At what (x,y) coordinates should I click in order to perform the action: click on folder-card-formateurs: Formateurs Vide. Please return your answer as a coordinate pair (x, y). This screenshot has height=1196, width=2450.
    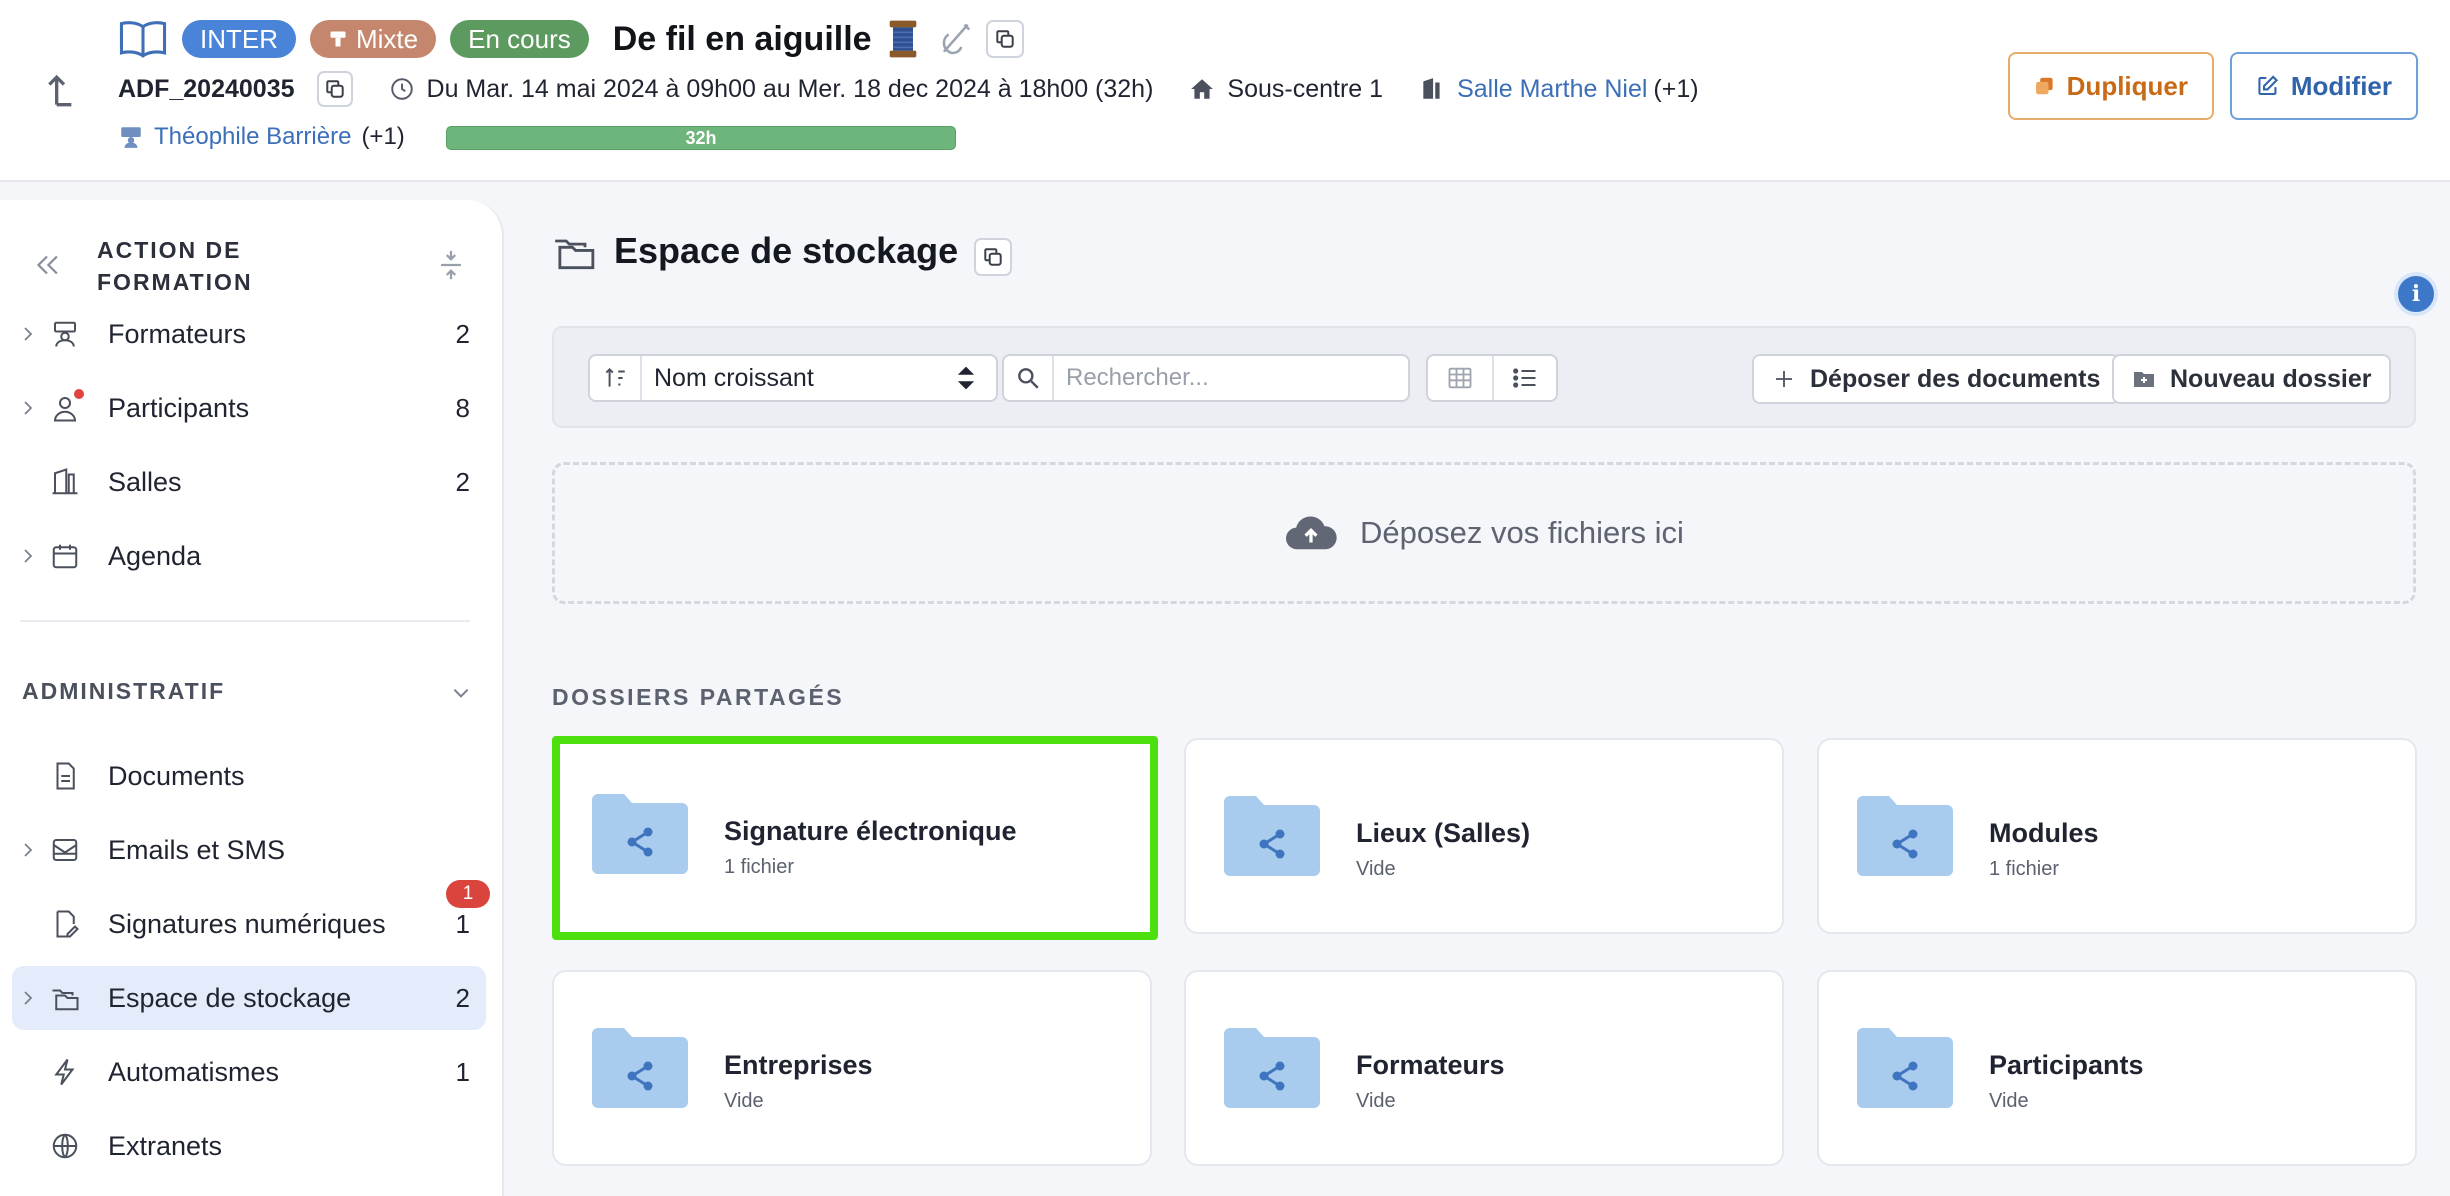
    Looking at the image, I should click on (1484, 1068).